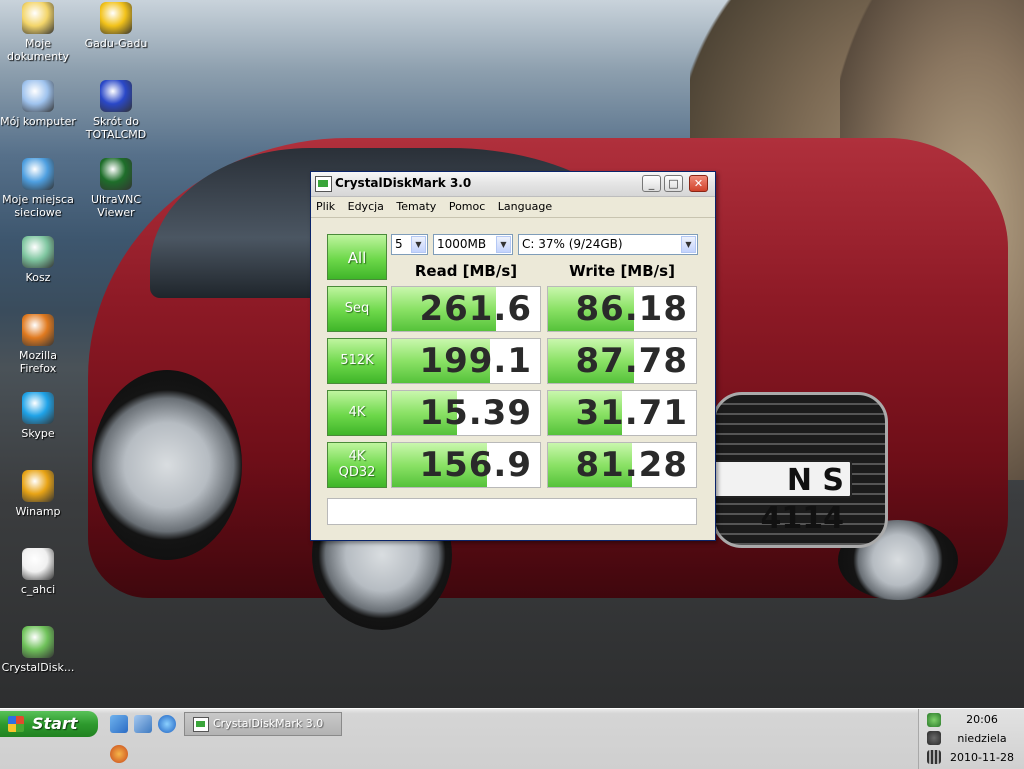 Image resolution: width=1024 pixels, height=769 pixels. I want to click on desktop-icon: UltraVNC Viewer, so click(116, 188).